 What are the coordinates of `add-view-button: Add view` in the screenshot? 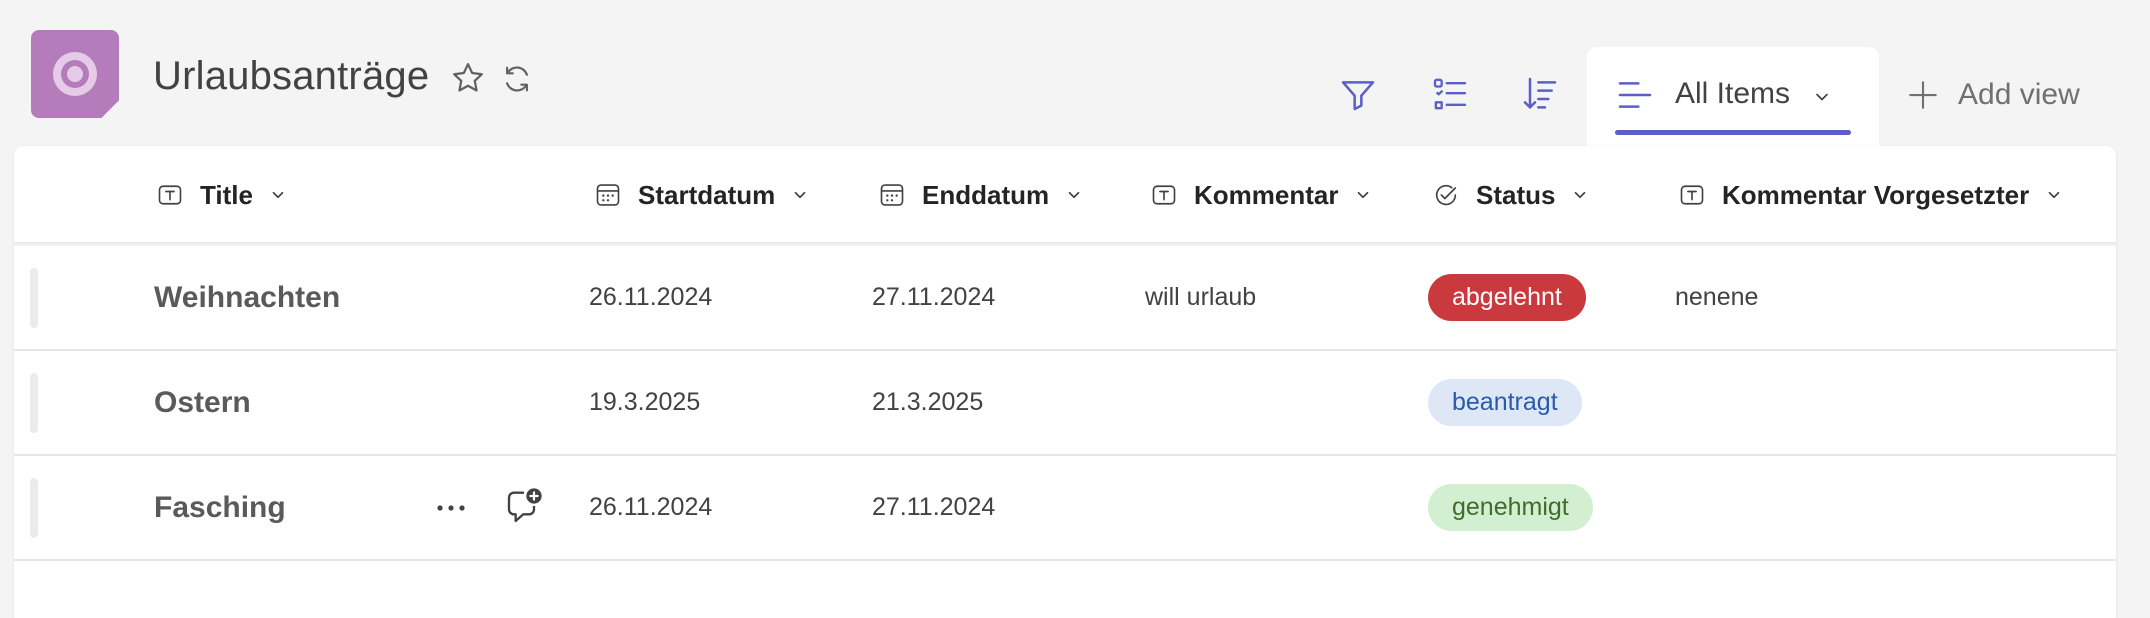 It's located at (1993, 95).